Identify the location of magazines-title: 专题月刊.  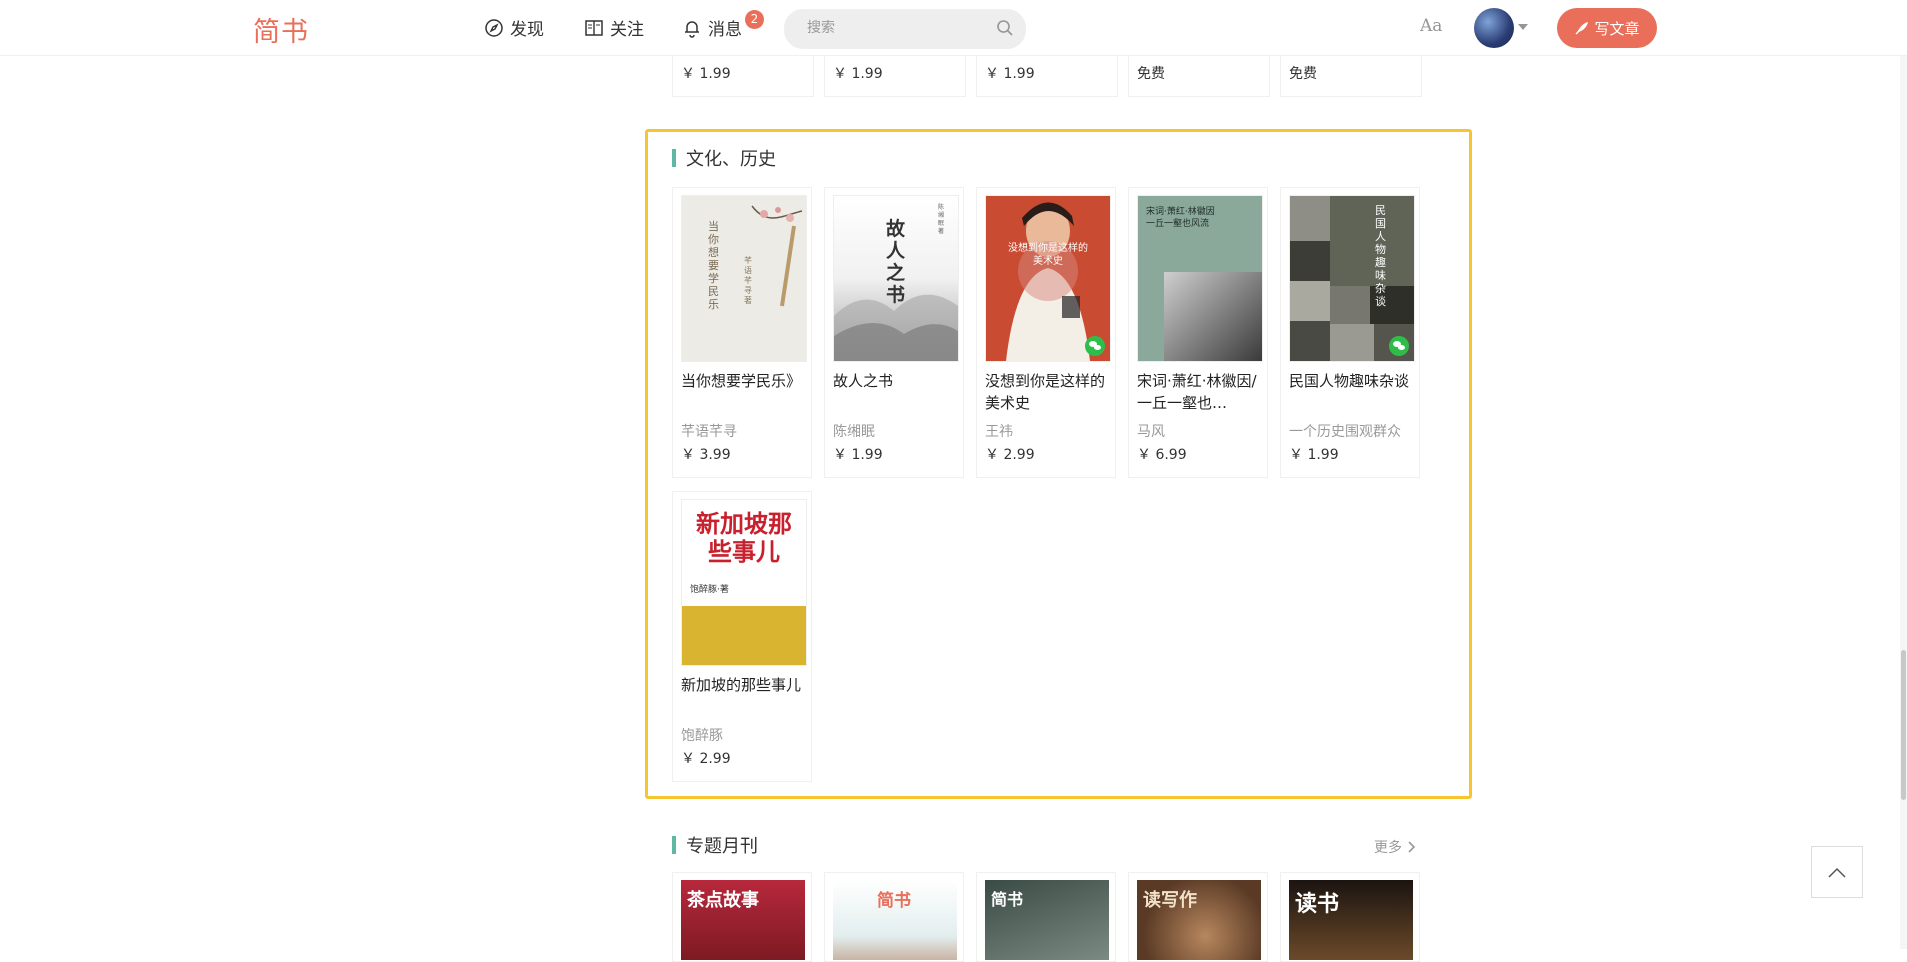
(715, 845).